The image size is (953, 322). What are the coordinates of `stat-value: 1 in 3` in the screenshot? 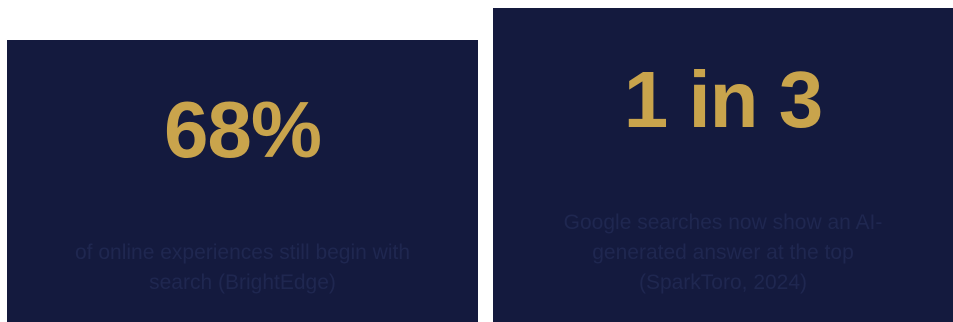 It's located at (723, 99).